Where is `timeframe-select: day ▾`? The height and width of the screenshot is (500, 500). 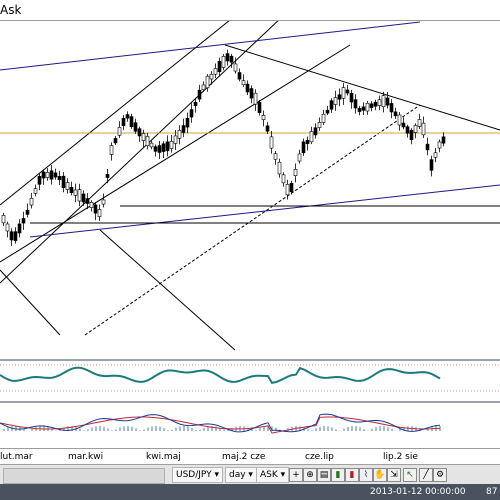 timeframe-select: day ▾ is located at coordinates (241, 475).